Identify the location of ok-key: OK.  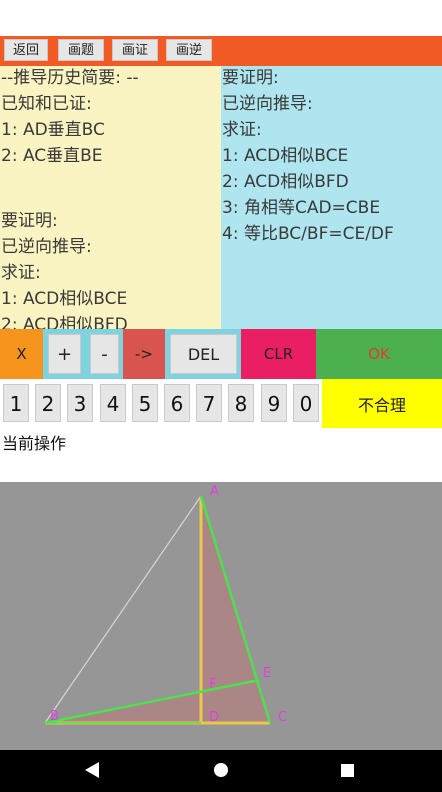
(379, 354).